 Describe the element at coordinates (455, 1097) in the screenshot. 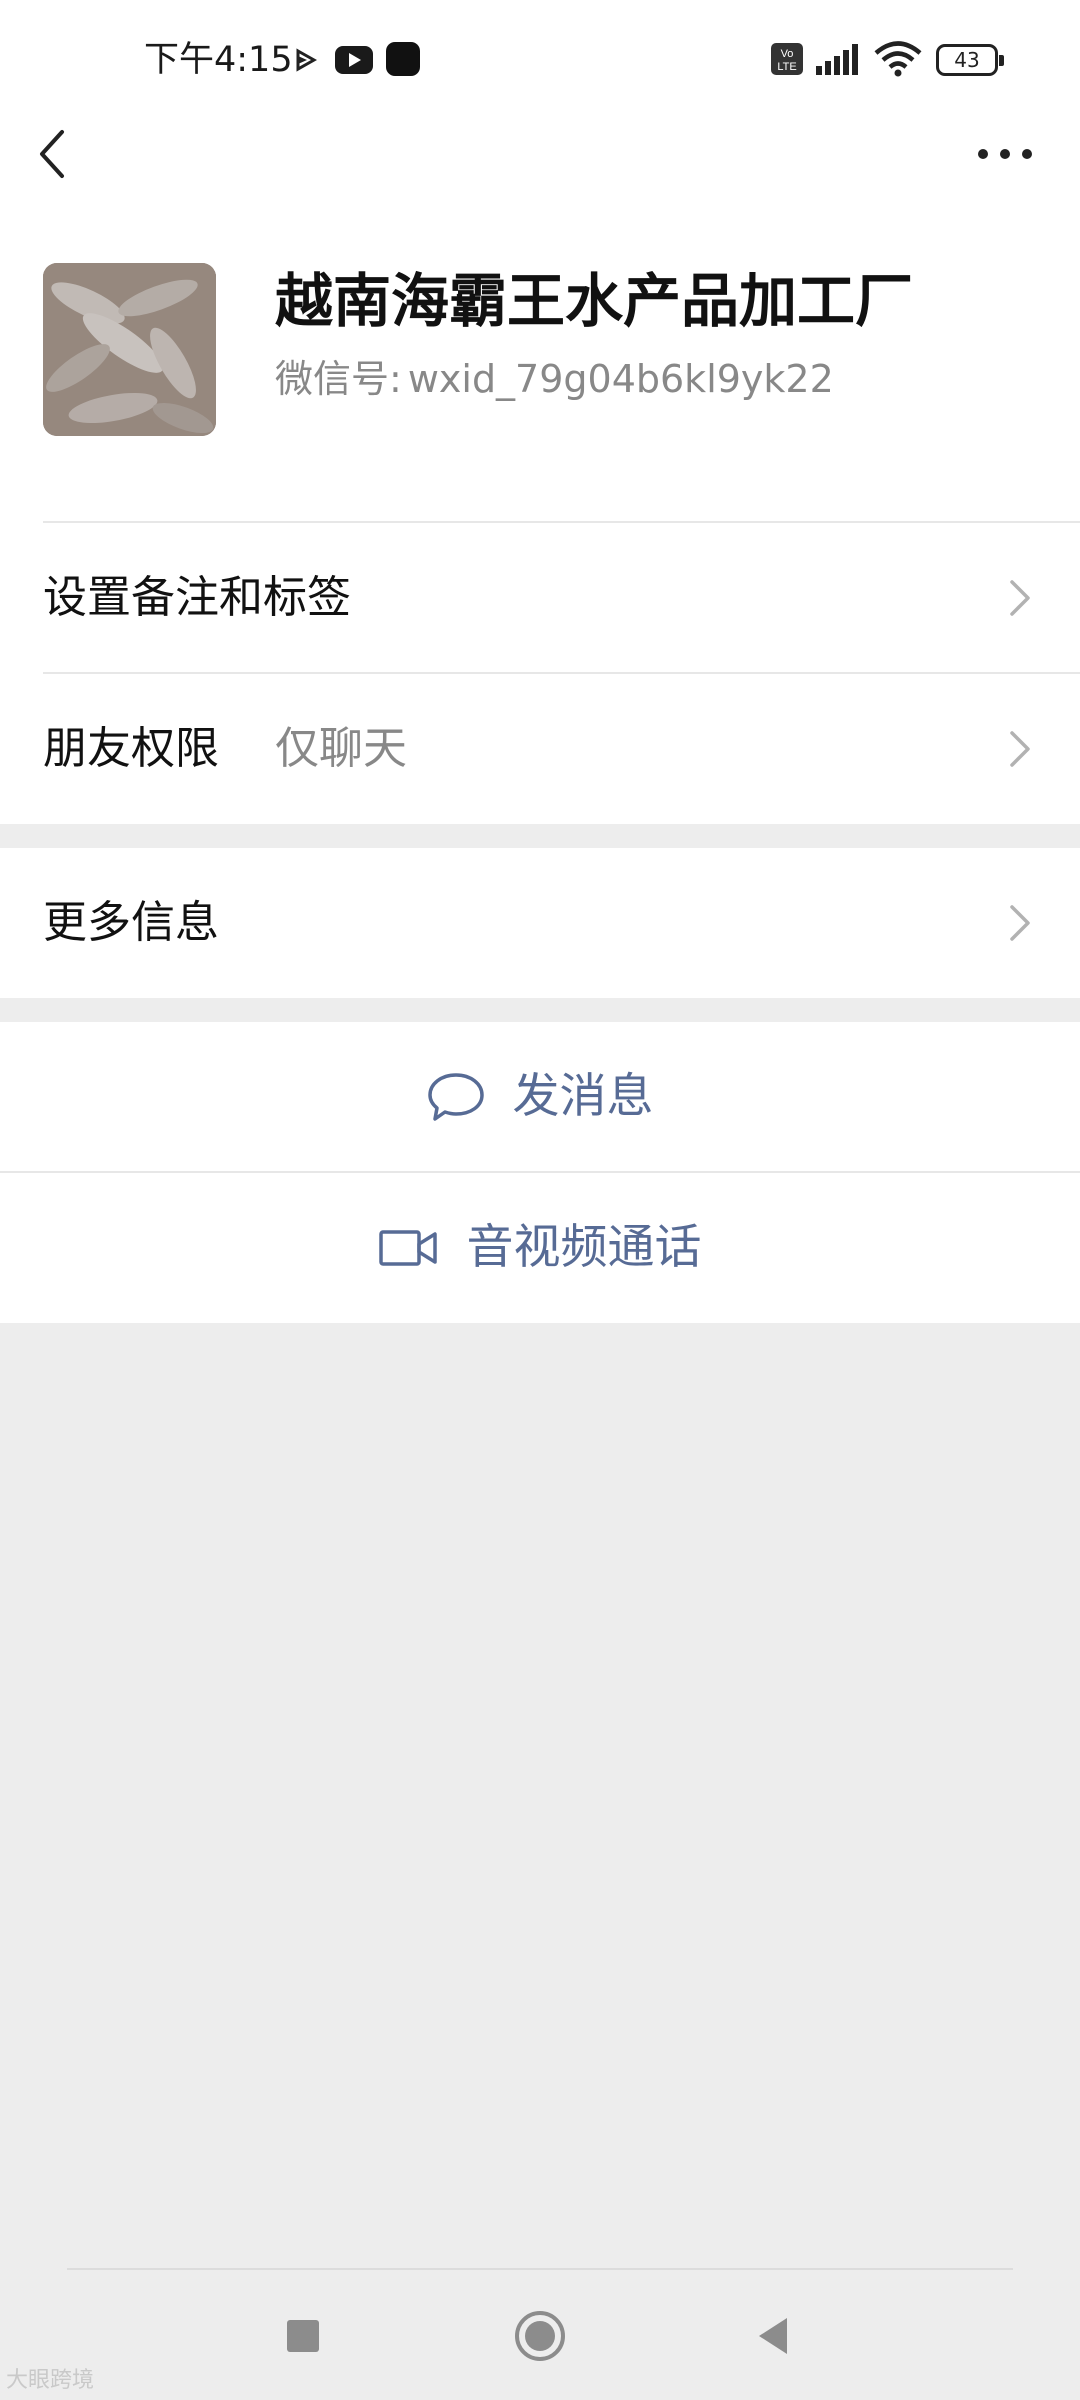

I see `chat-bubble-icon` at that location.